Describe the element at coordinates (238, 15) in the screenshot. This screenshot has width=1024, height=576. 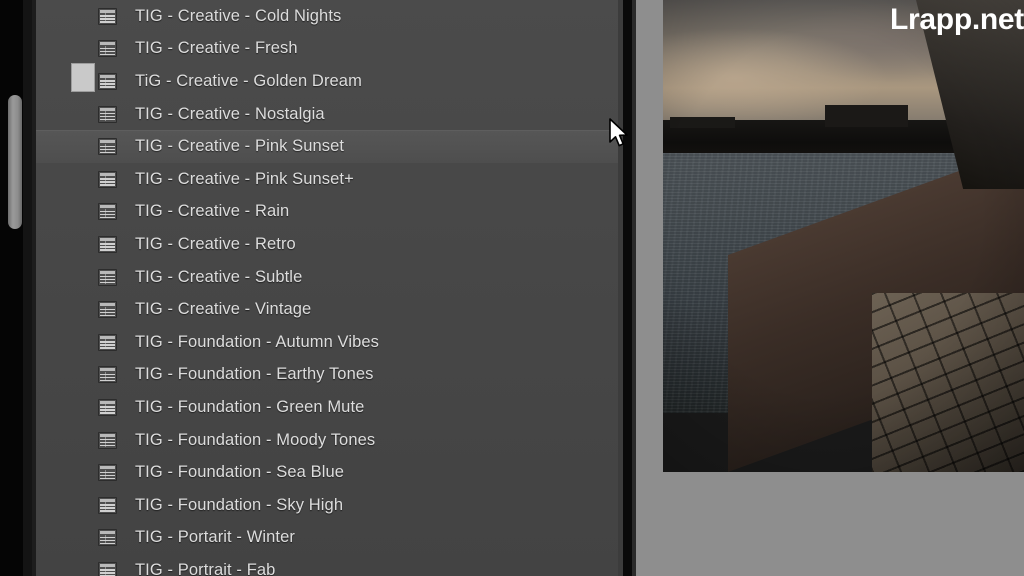
I see `list-item-label: TIG - Creative - Cold Nights` at that location.